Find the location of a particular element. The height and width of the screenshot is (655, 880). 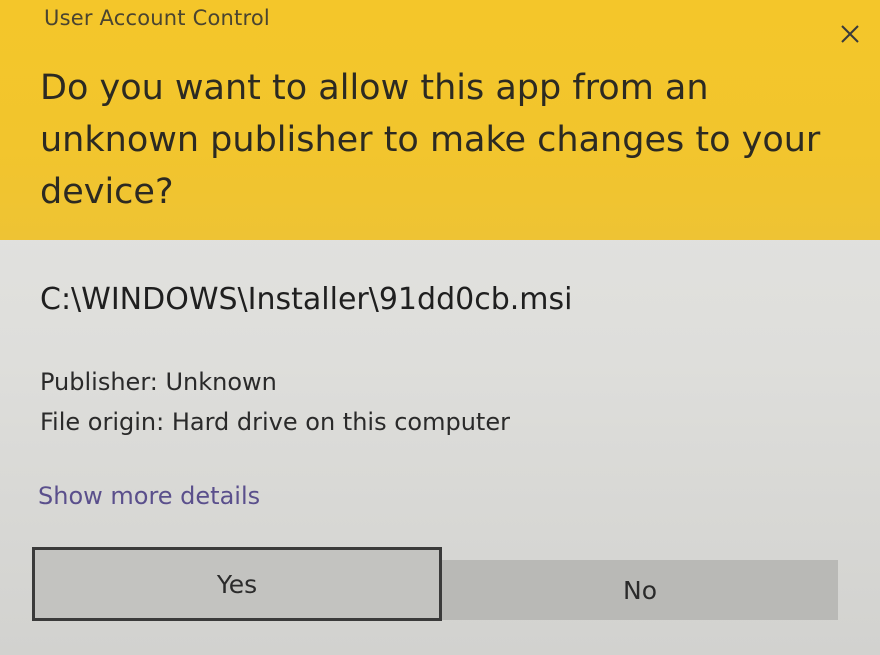

app-path: C:\WINDOWS\Installer\91dd0cb.msi is located at coordinates (306, 299).